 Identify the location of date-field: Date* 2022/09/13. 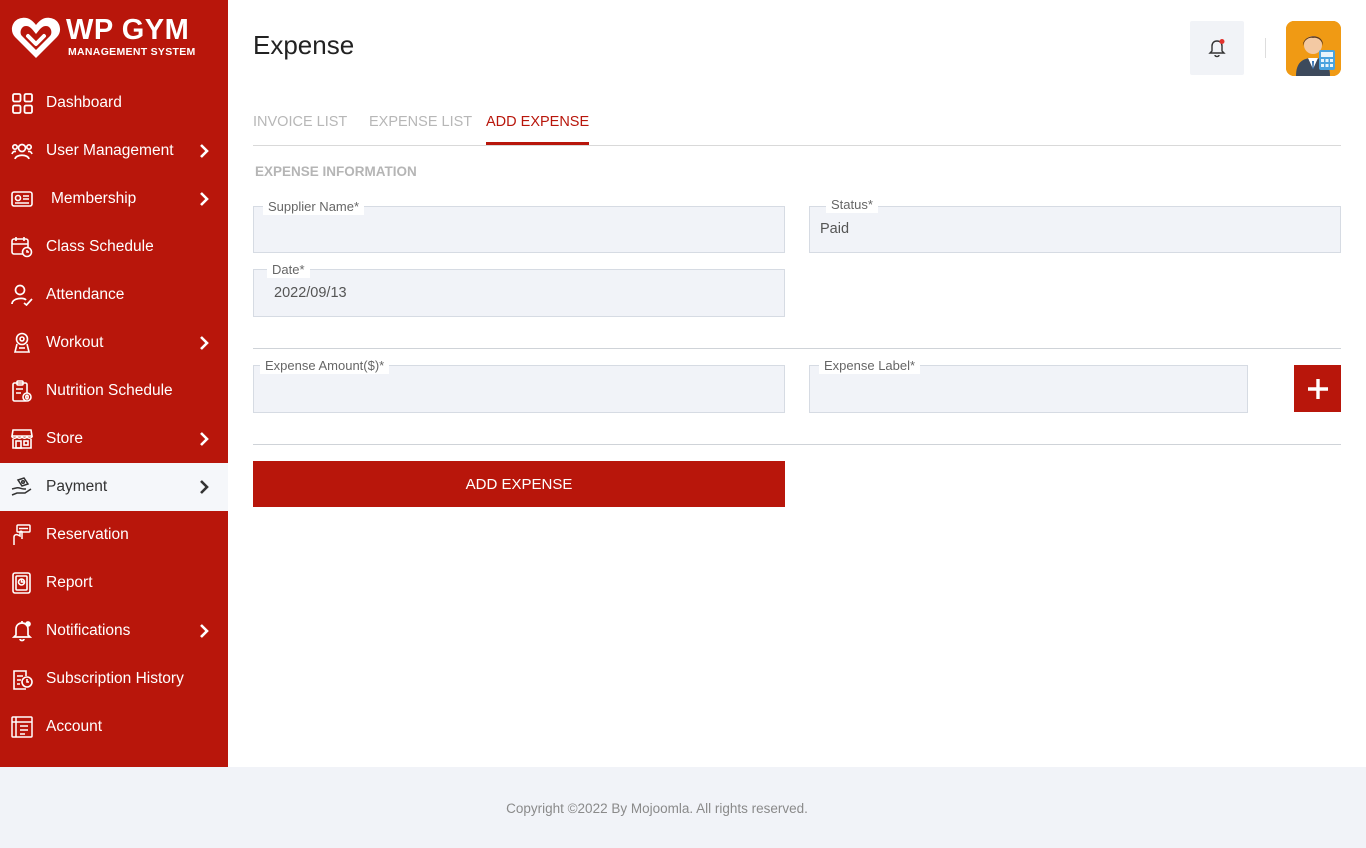
(519, 289).